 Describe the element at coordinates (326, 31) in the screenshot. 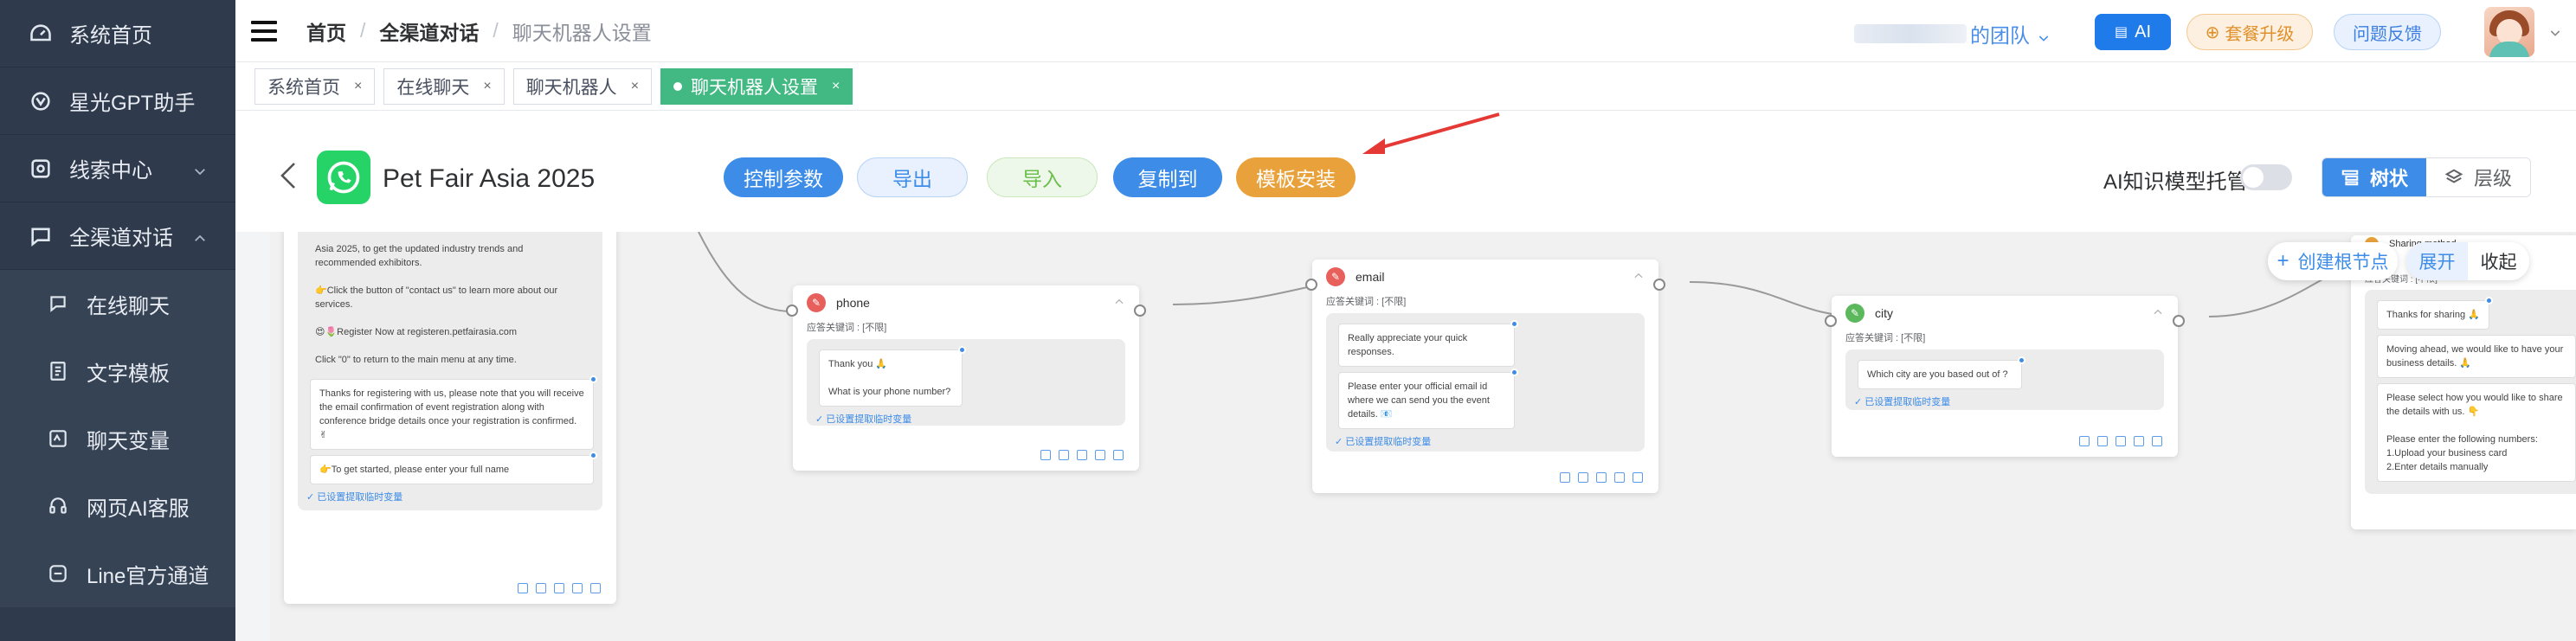

I see `breadcrumb-home: 首页` at that location.